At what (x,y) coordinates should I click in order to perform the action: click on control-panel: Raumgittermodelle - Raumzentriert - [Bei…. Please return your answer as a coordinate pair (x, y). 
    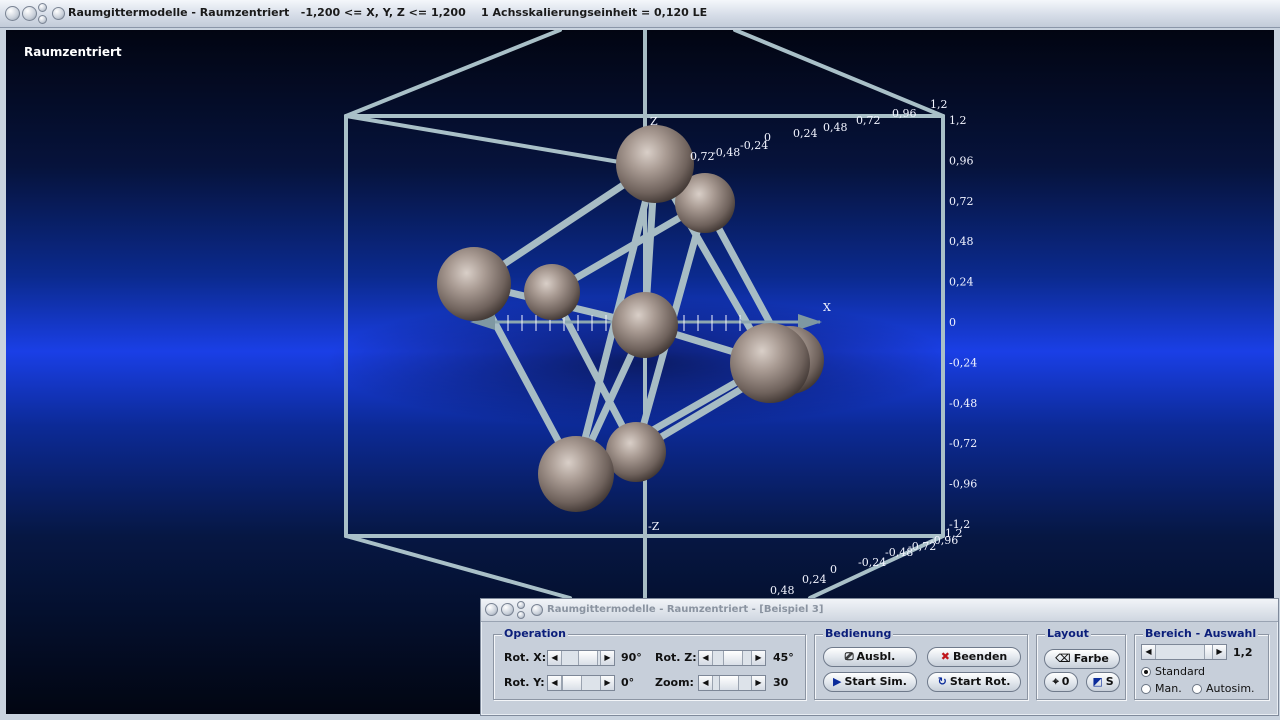
    Looking at the image, I should click on (879, 657).